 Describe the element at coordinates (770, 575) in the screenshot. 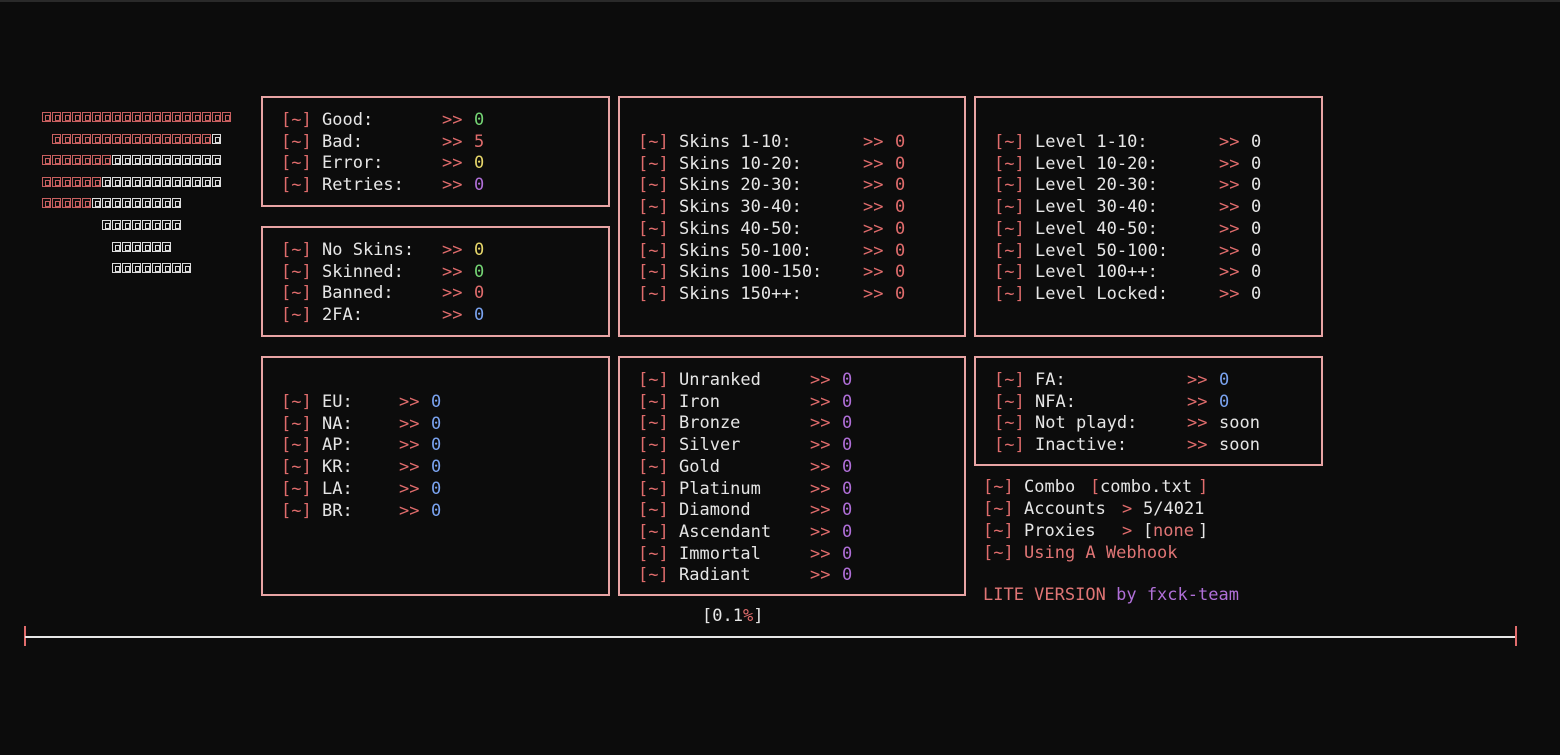

I see `ranks-row: [~] Radiant >> 0` at that location.